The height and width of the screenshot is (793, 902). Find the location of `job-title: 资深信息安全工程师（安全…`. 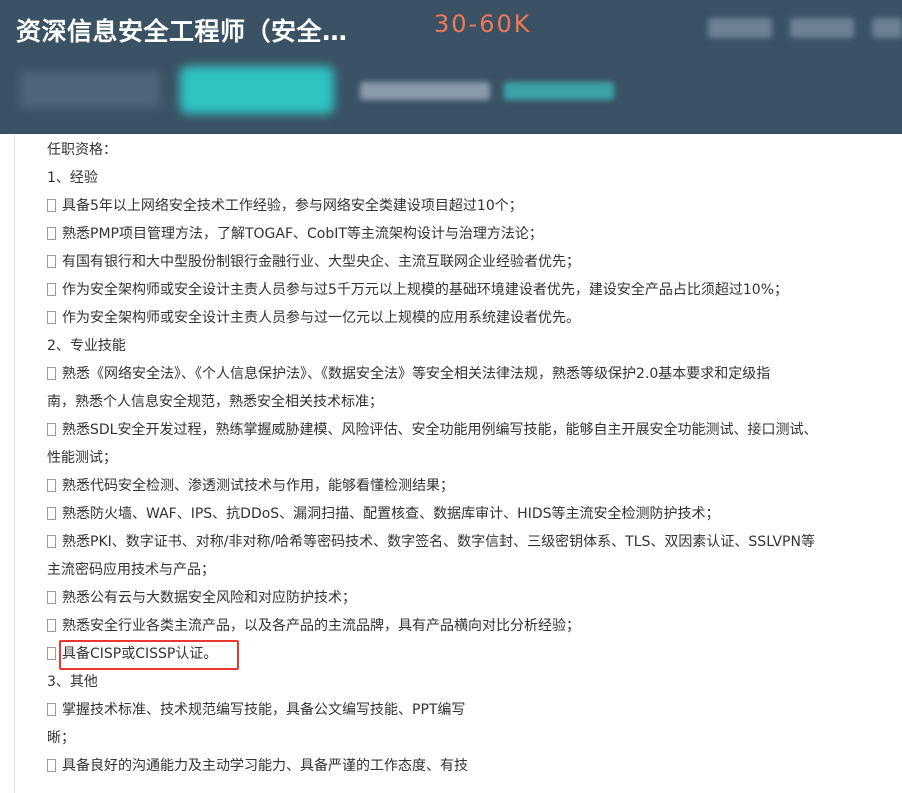

job-title: 资深信息安全工程师（安全… is located at coordinates (182, 31).